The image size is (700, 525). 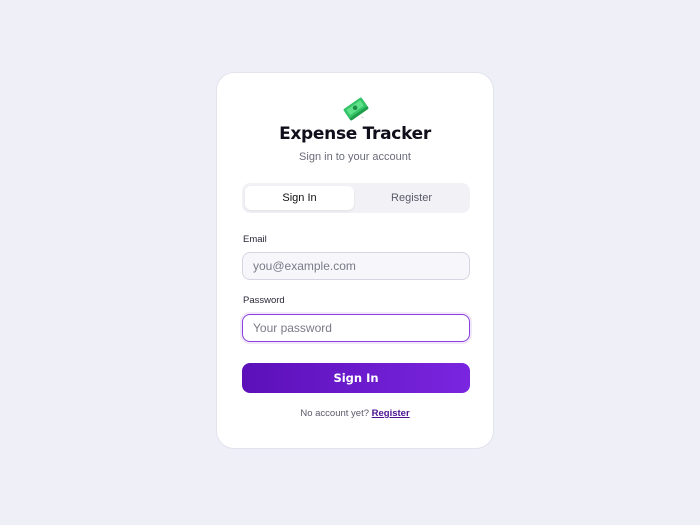 What do you see at coordinates (264, 300) in the screenshot?
I see `password-label: Password` at bounding box center [264, 300].